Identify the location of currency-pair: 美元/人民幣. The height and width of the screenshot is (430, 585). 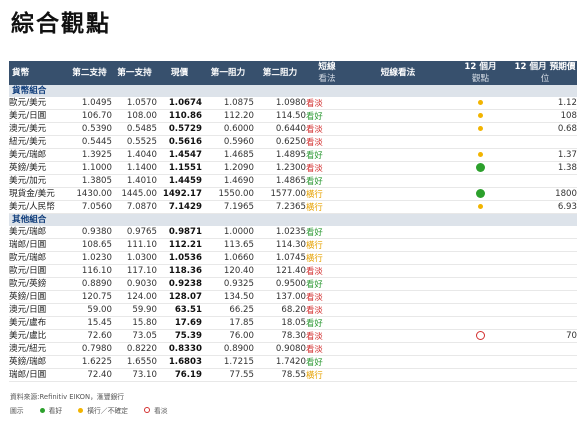
(38, 207).